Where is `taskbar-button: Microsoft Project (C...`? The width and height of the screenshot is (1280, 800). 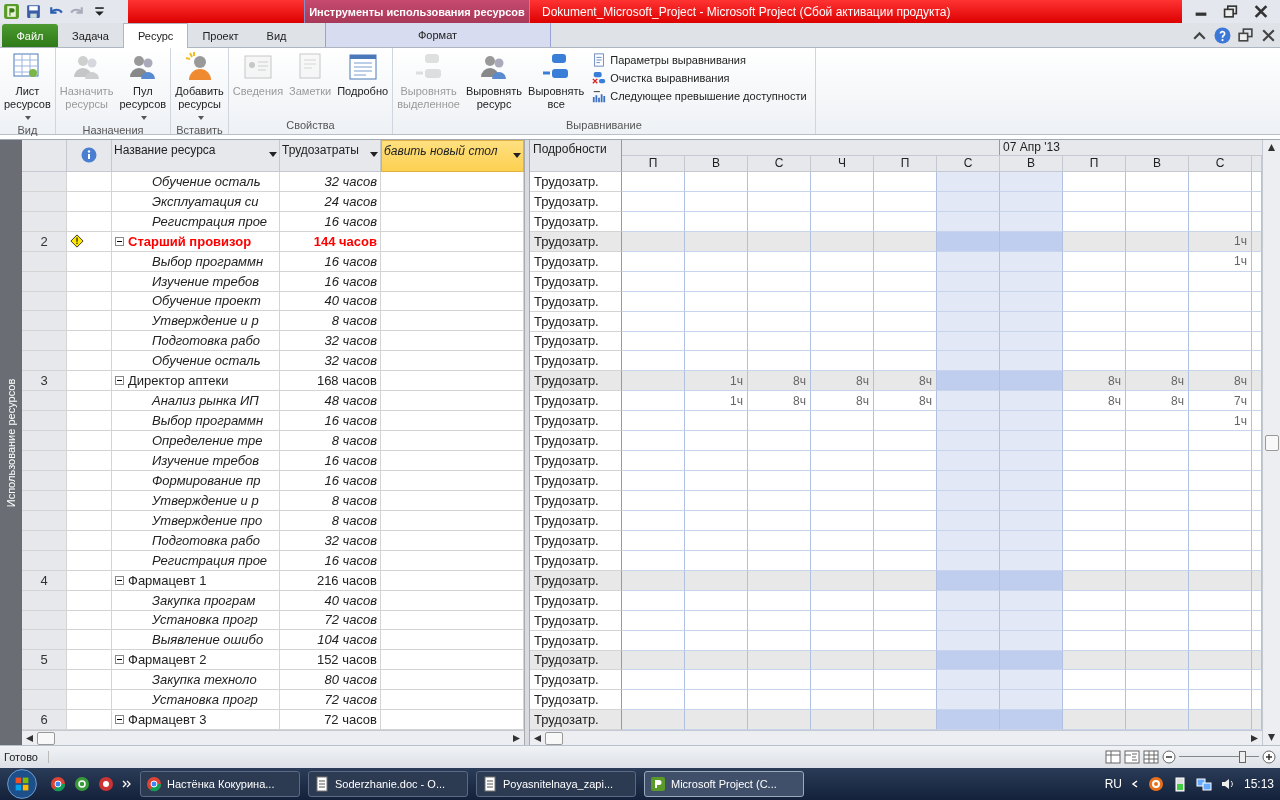 taskbar-button: Microsoft Project (C... is located at coordinates (724, 784).